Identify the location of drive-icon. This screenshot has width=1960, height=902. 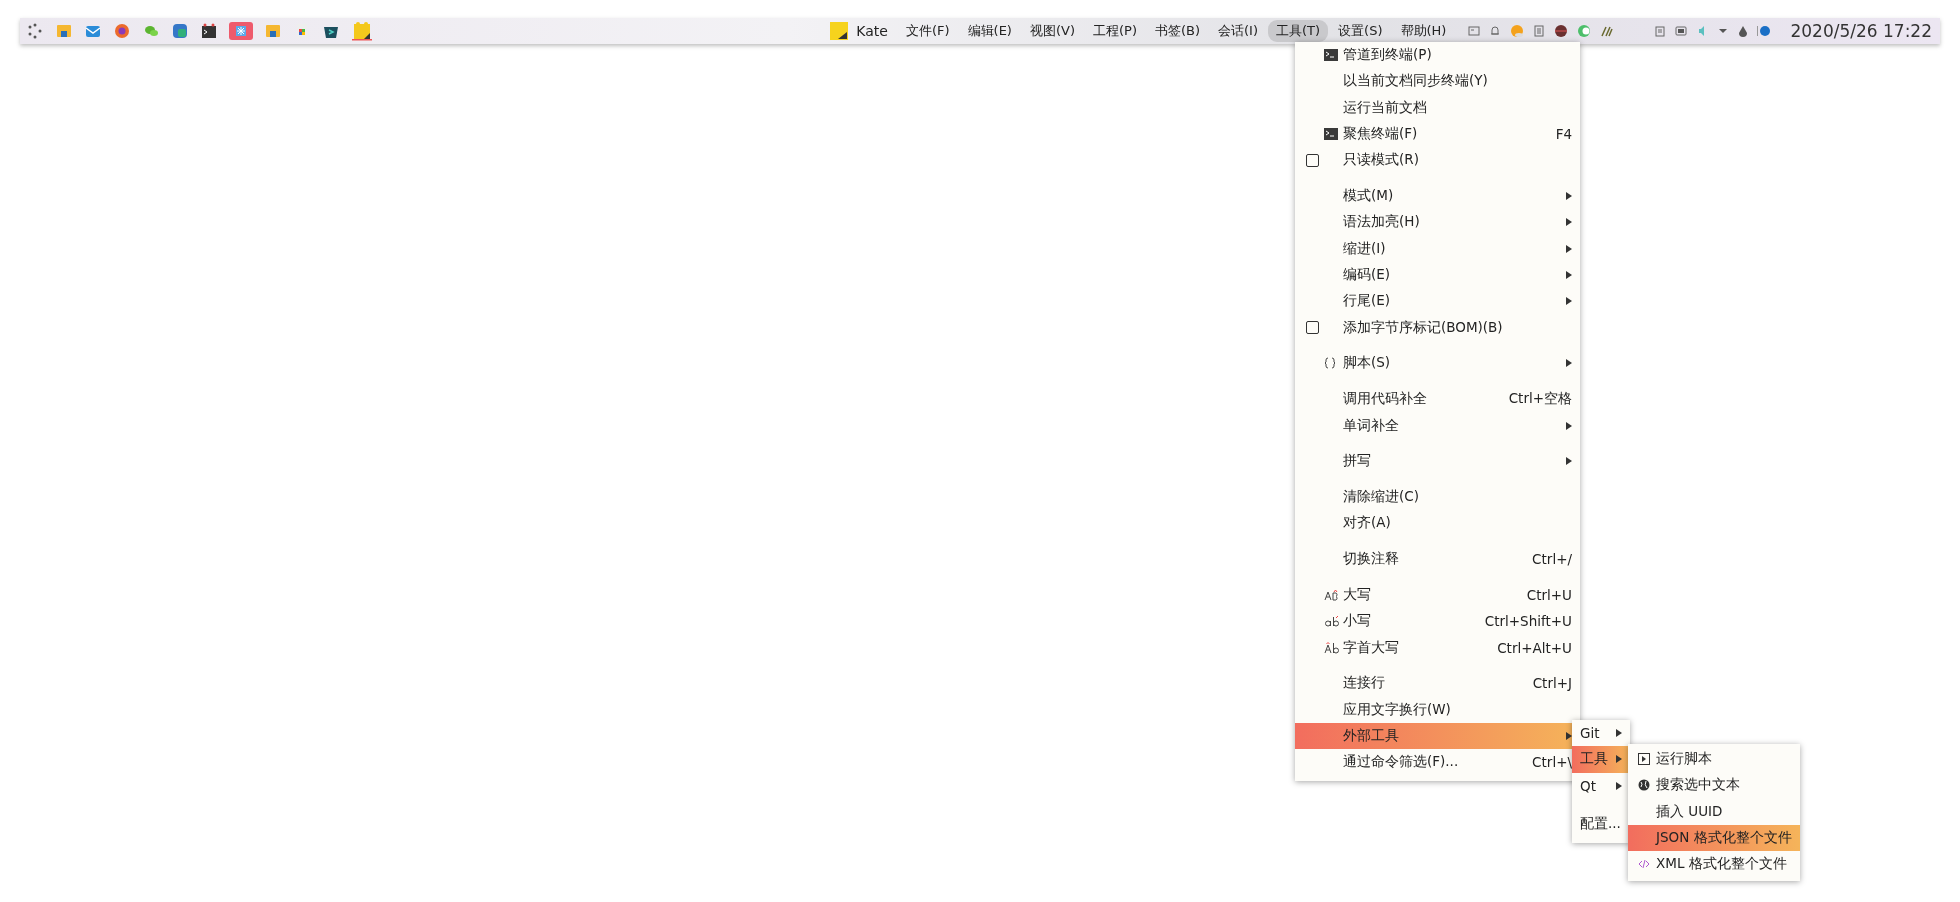
(1681, 31).